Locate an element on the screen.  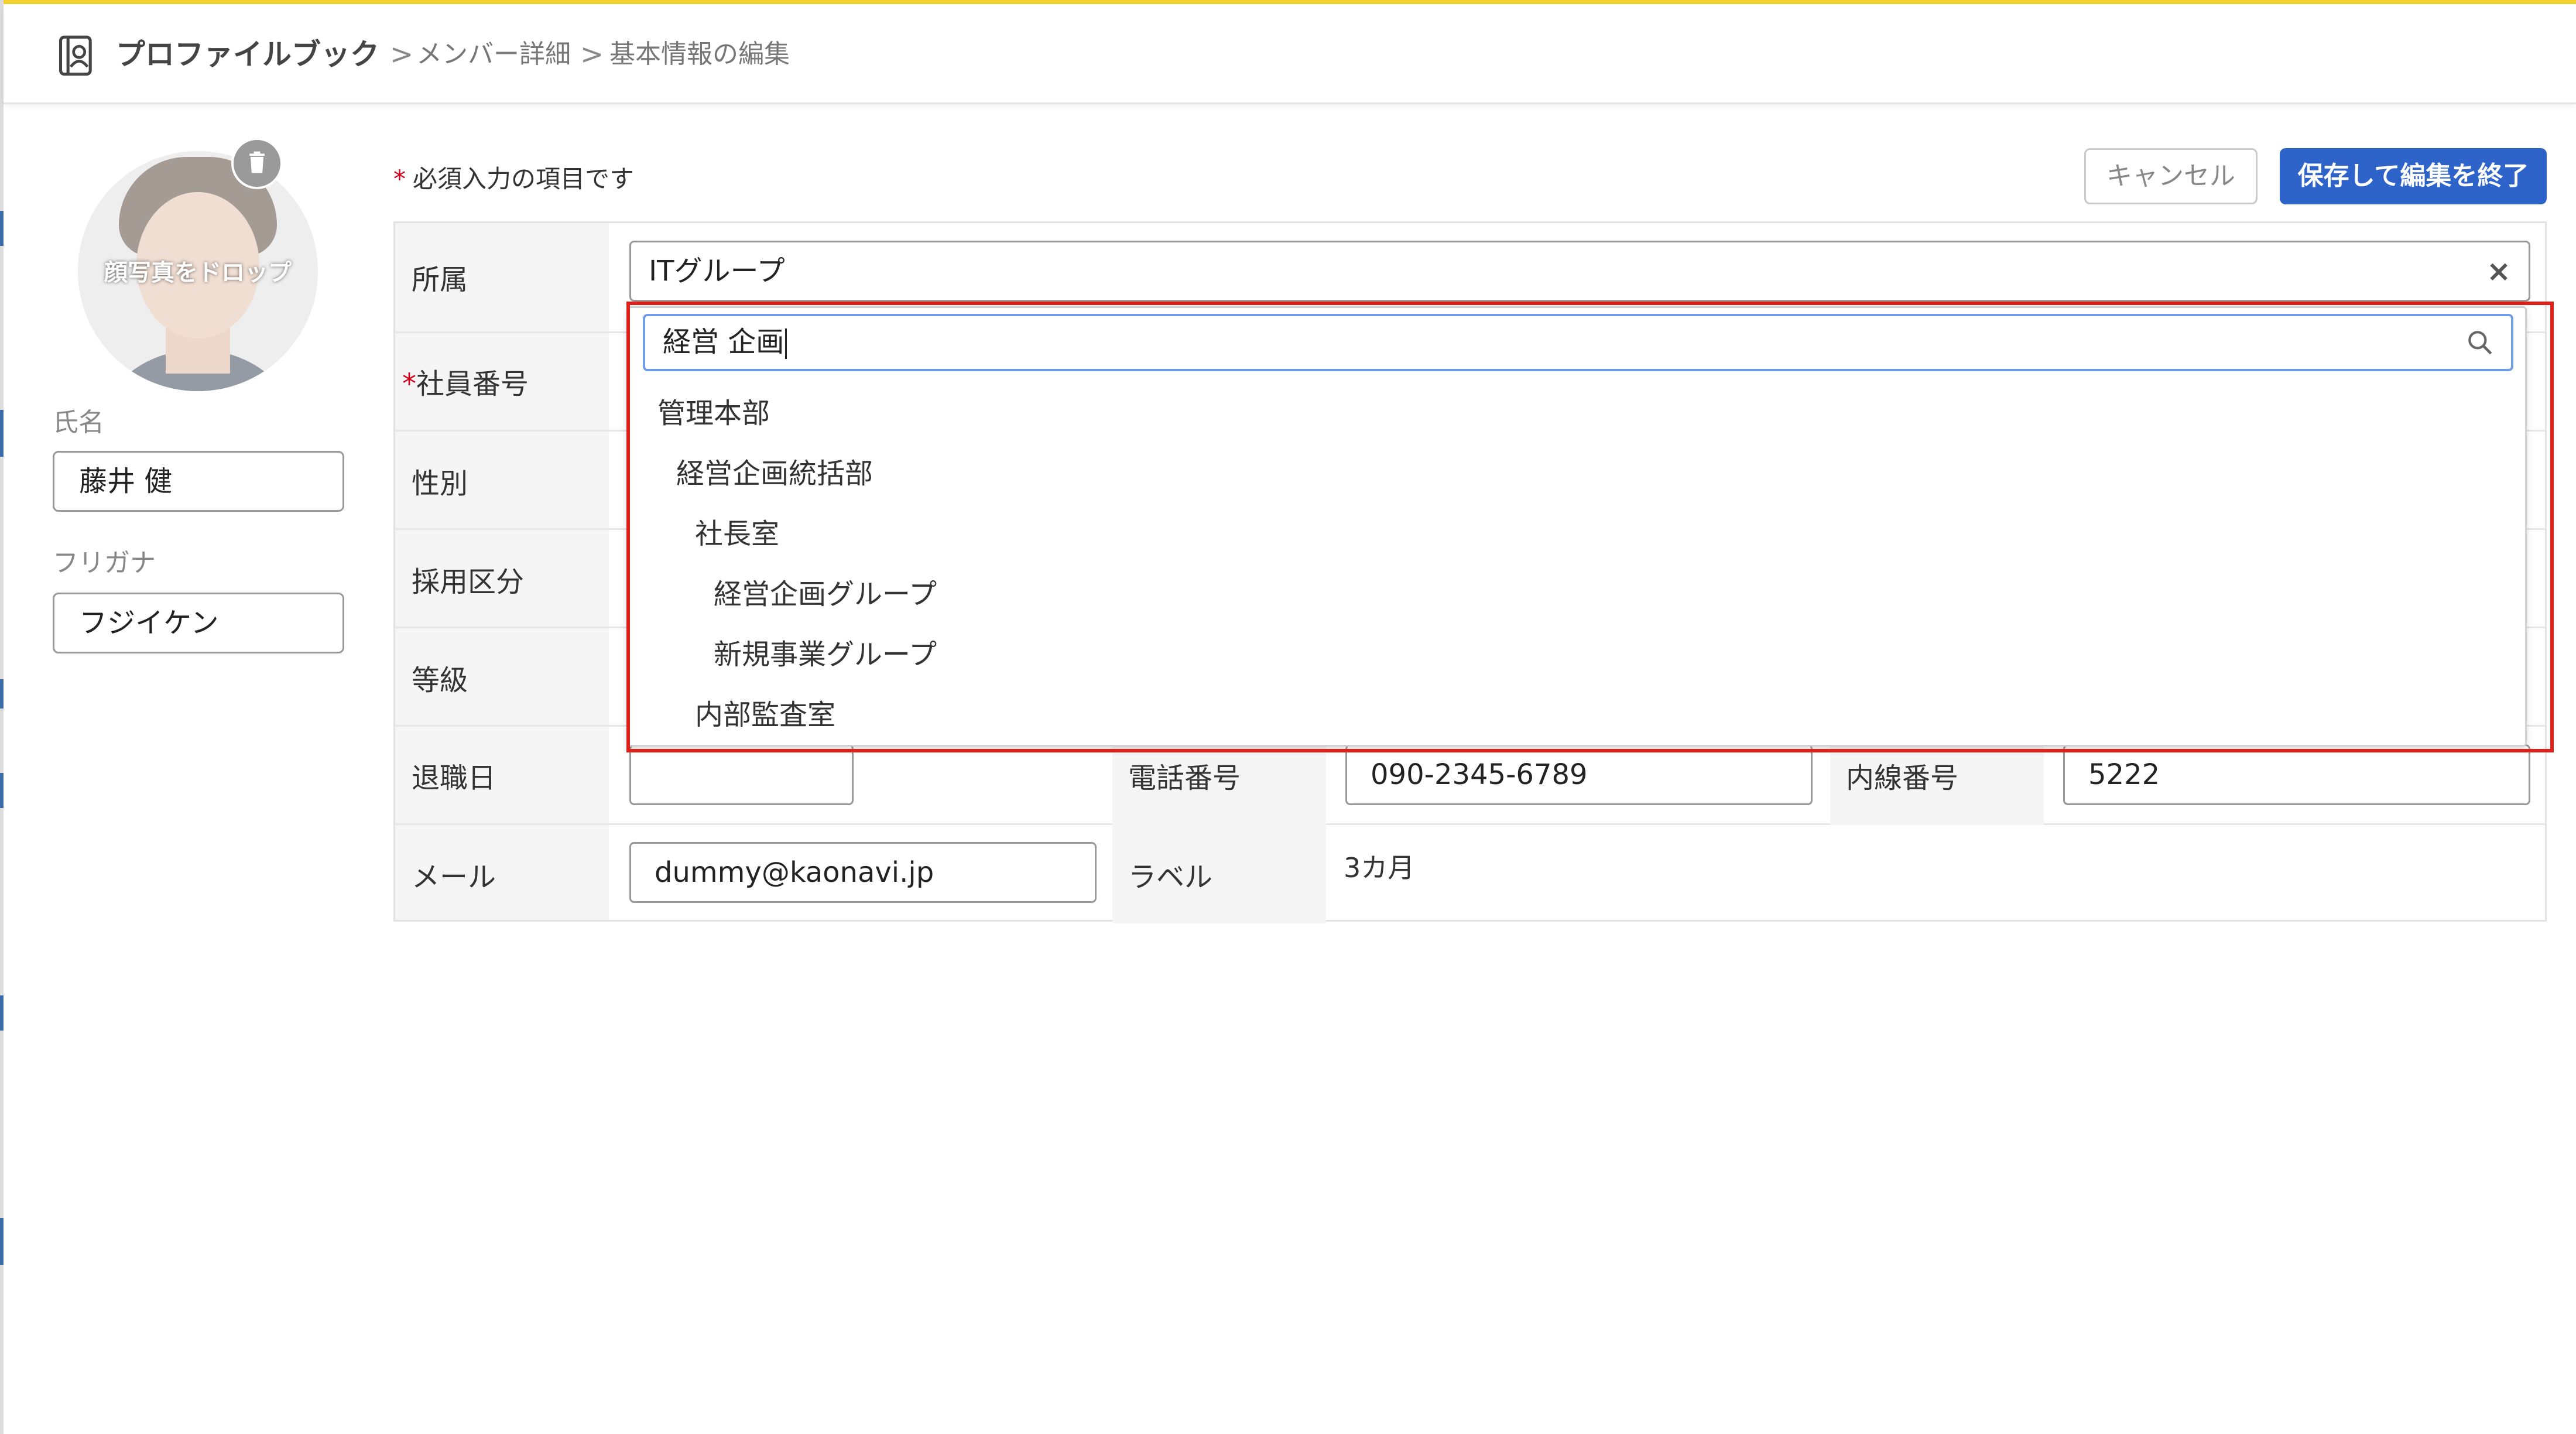
extension-field: 5222 is located at coordinates (2296, 774).